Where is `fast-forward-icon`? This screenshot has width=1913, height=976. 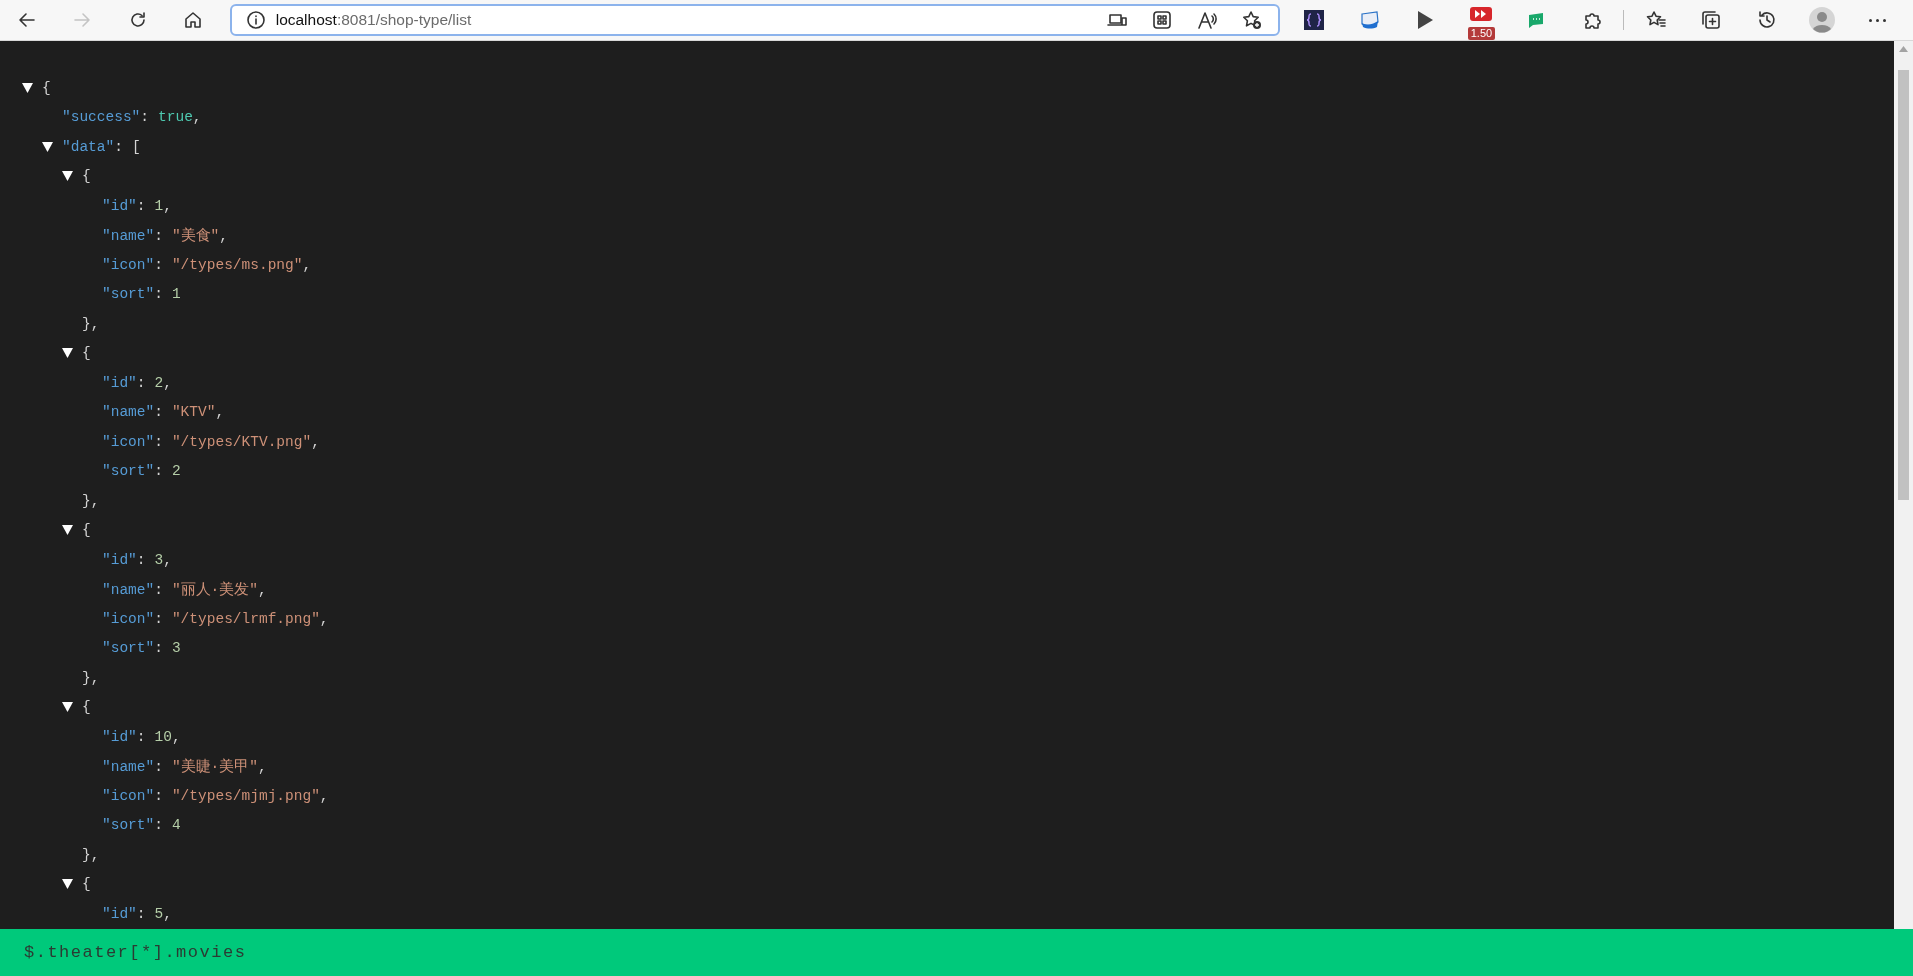
fast-forward-icon is located at coordinates (1480, 14).